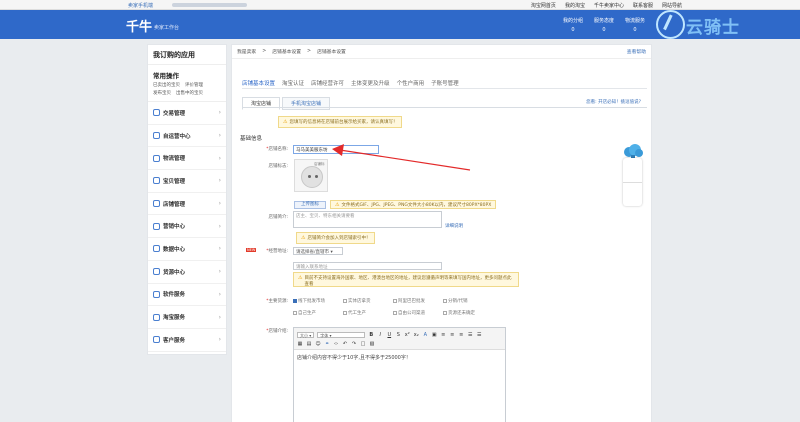  Describe the element at coordinates (156, 181) in the screenshot. I see `items-icon` at that location.